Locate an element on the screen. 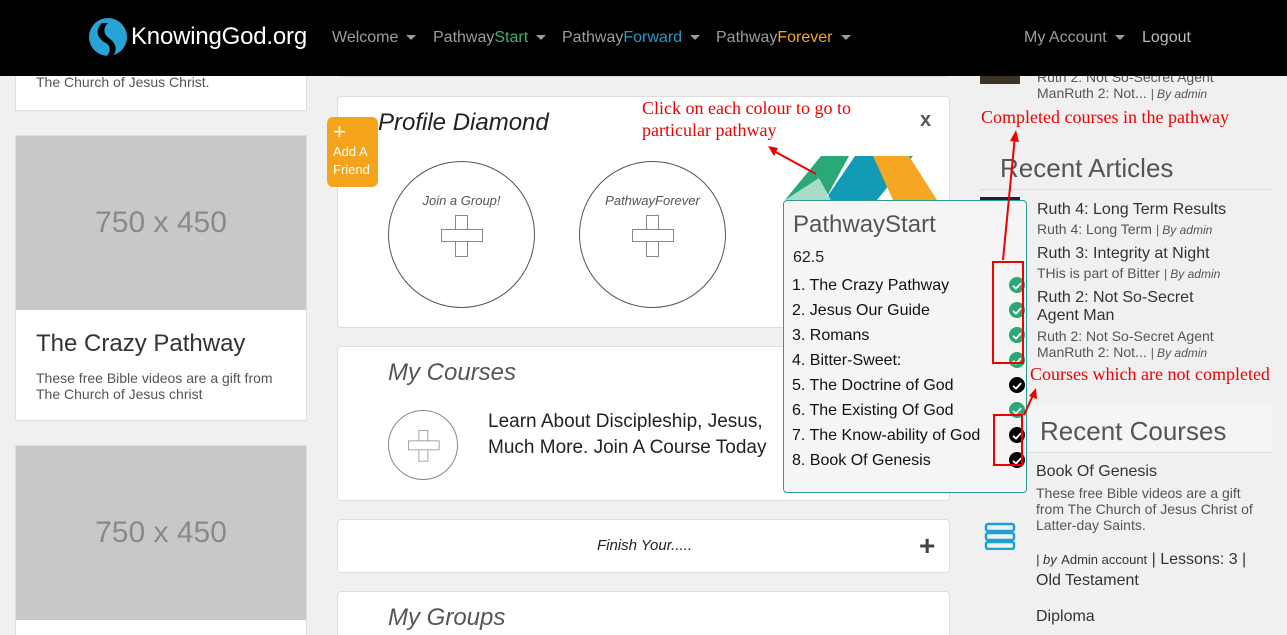  pathway-forever-label: PathwayForever is located at coordinates (652, 200).